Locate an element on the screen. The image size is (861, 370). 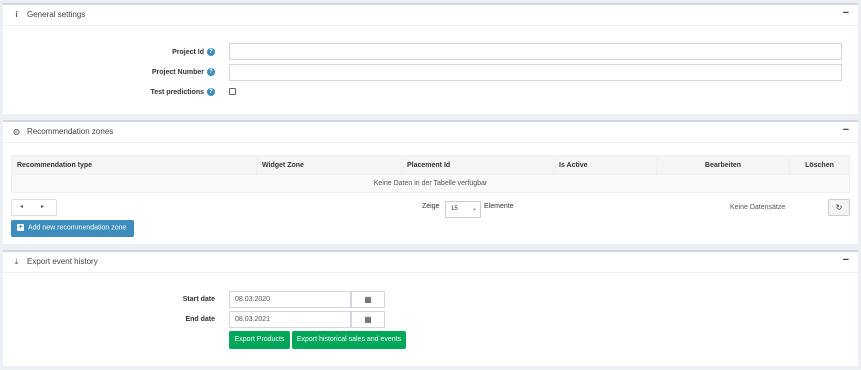
refresh-button: ↻ is located at coordinates (839, 207).